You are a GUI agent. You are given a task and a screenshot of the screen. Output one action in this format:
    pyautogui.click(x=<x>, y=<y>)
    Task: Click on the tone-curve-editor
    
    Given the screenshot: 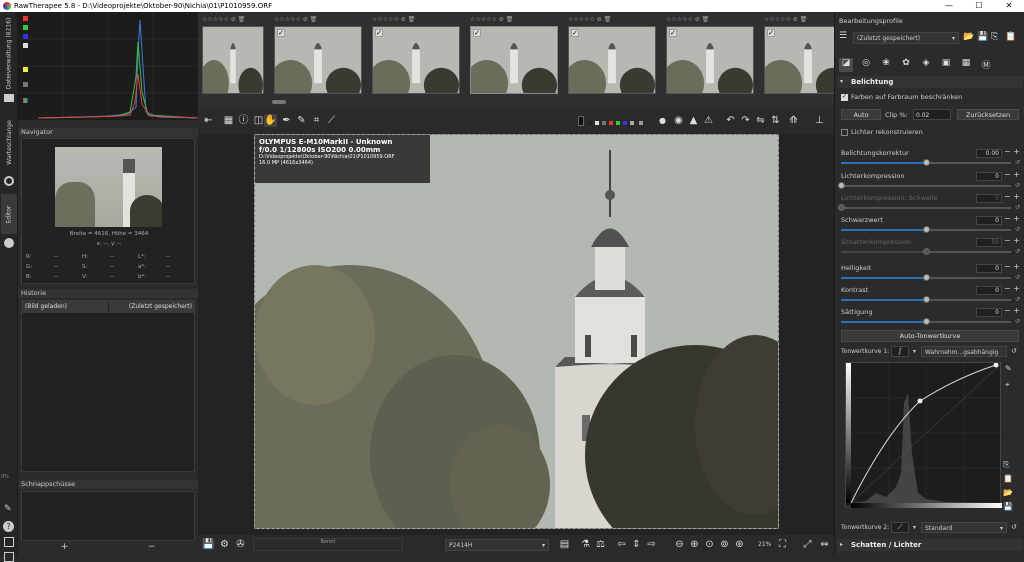 What is the action you would take?
    pyautogui.click(x=923, y=435)
    